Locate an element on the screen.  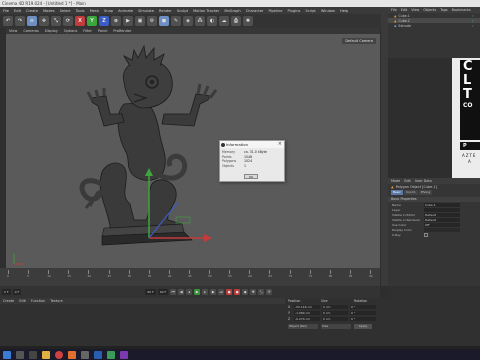
position-z-field: -0.274 cm is located at coordinates (307, 319).